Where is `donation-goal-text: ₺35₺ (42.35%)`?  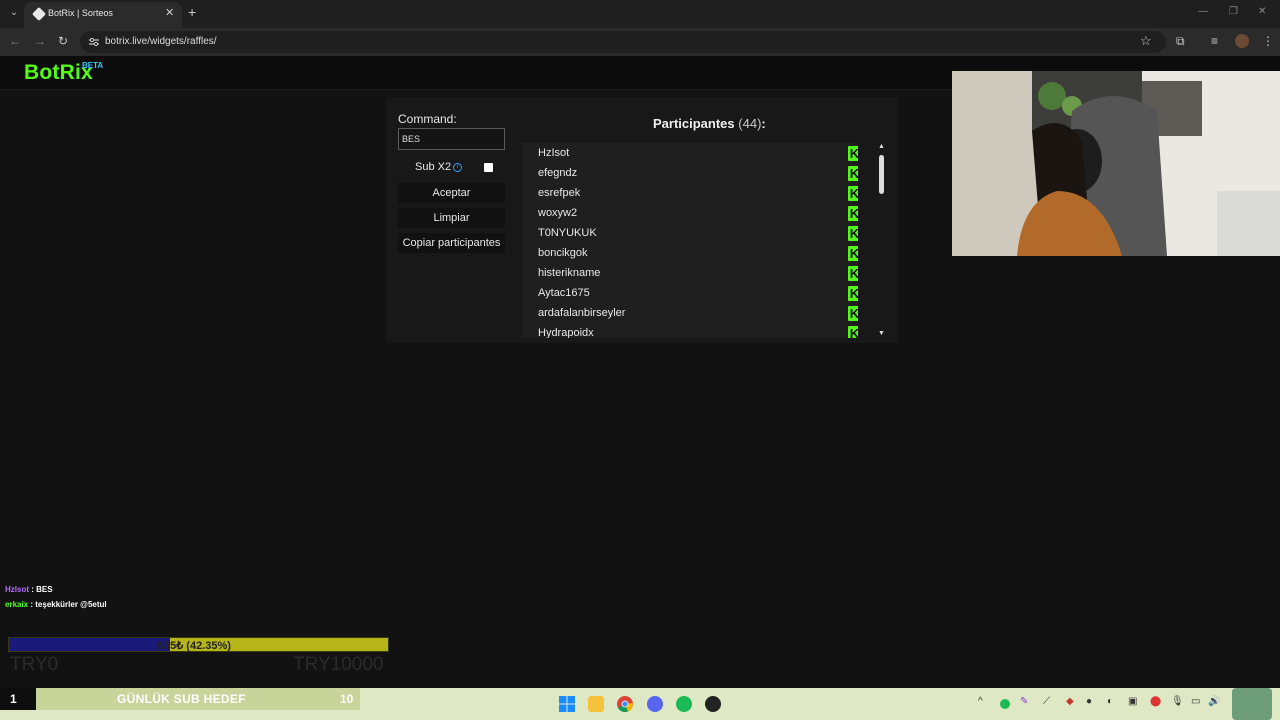
donation-goal-text: ₺35₺ (42.35%) is located at coordinates (194, 646).